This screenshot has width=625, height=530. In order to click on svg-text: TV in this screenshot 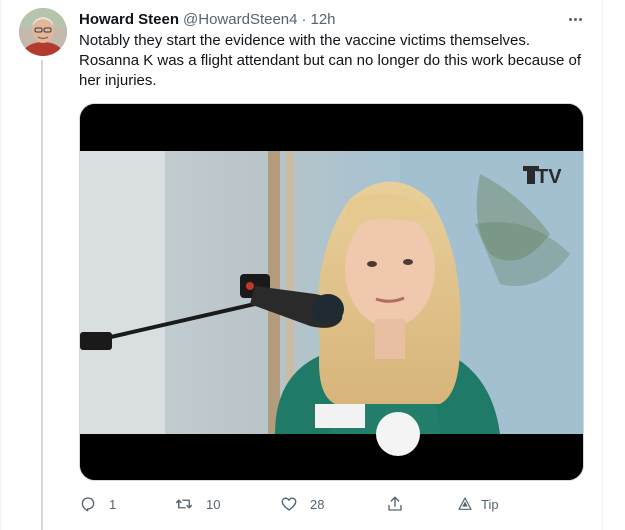, I will do `click(549, 177)`.